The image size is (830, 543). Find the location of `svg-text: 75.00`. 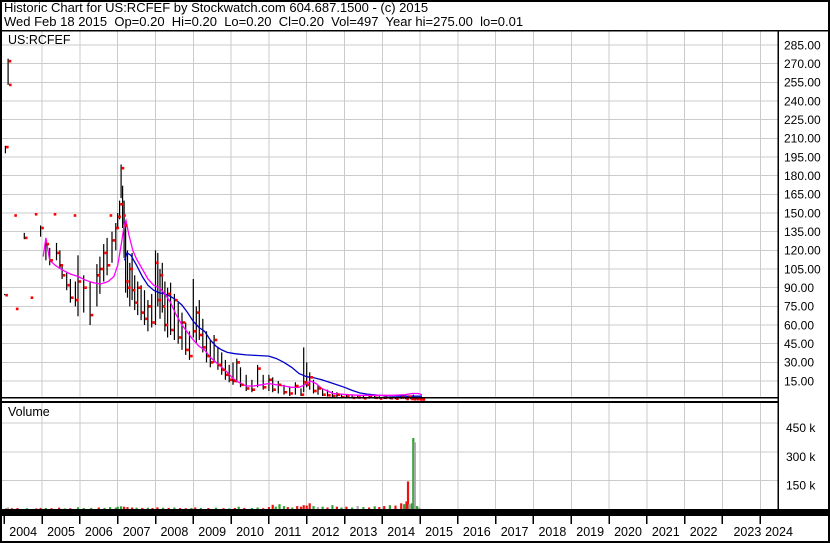

svg-text: 75.00 is located at coordinates (799, 307).